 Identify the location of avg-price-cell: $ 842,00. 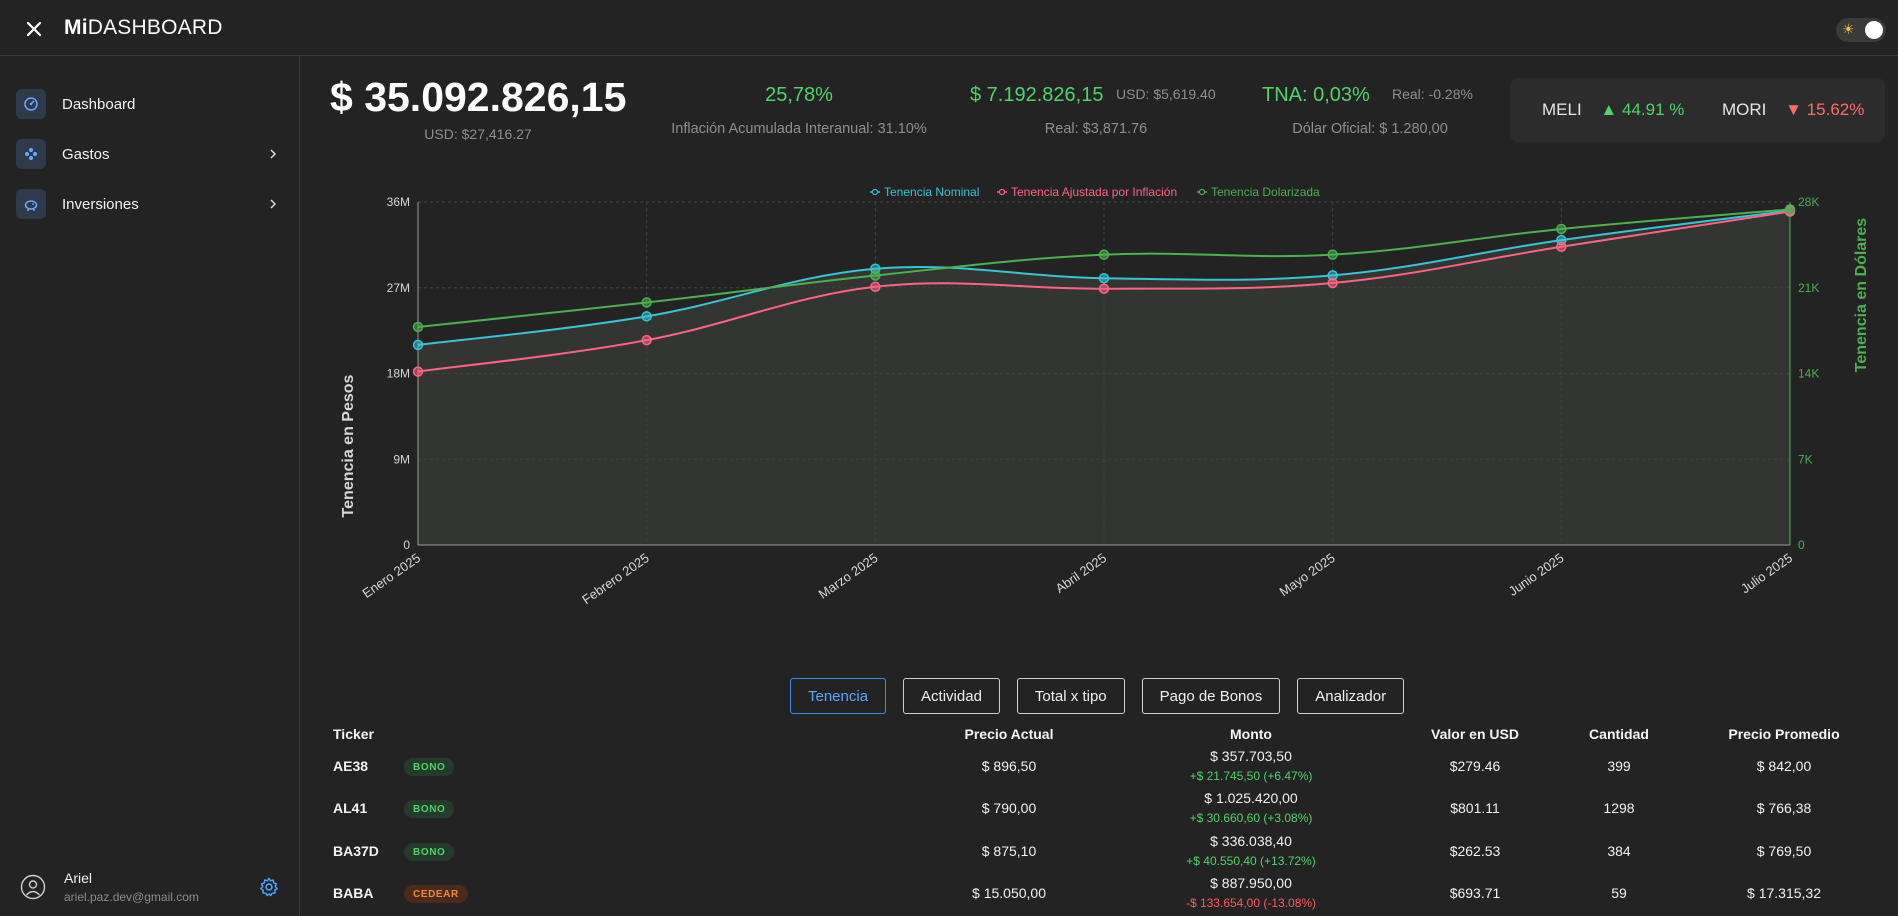
(1784, 766).